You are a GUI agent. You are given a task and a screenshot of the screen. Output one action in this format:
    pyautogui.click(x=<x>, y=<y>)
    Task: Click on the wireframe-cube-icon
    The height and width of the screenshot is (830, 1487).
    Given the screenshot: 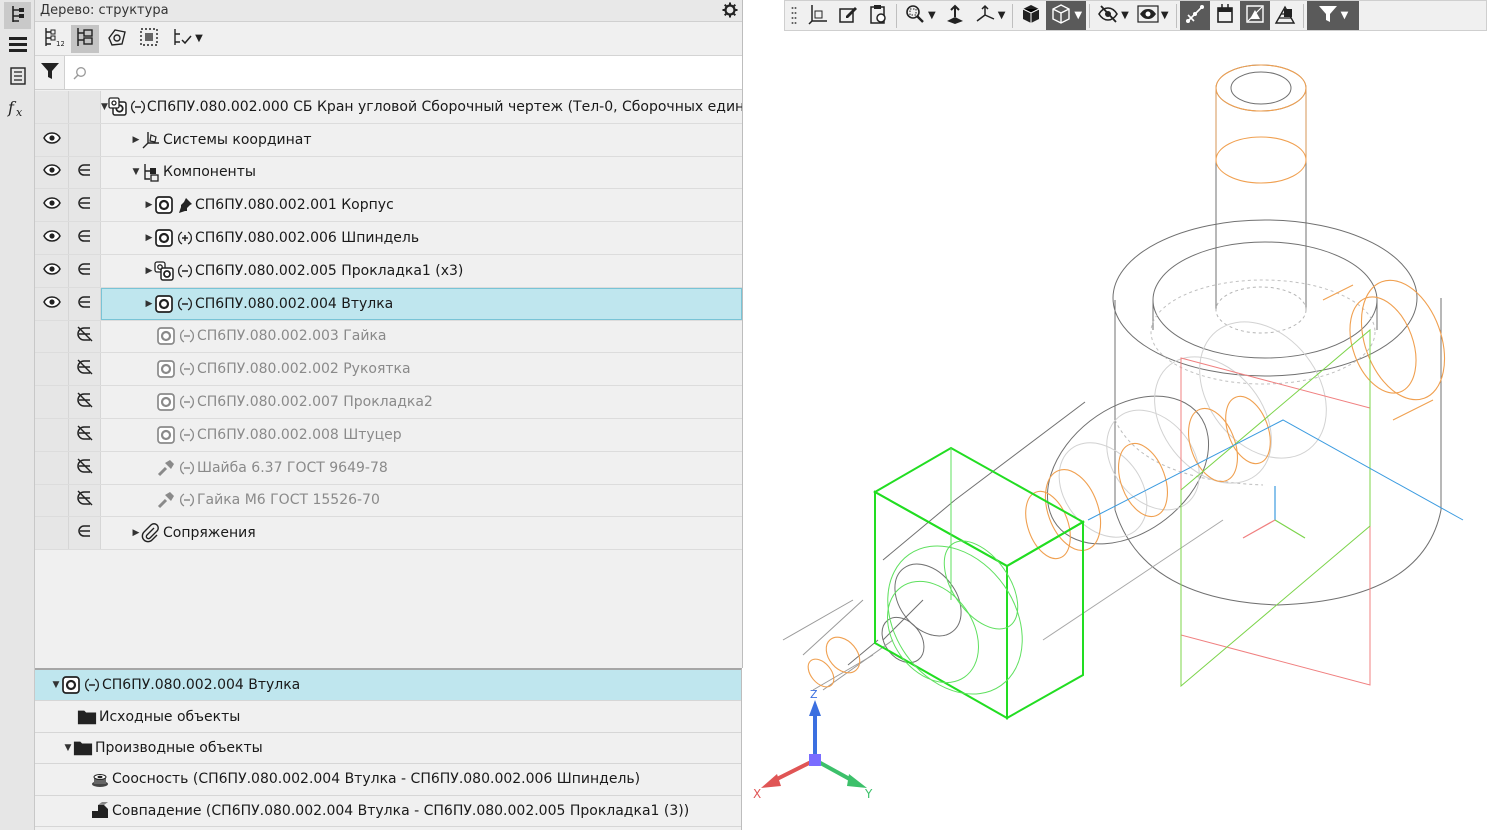 What is the action you would take?
    pyautogui.click(x=1061, y=16)
    